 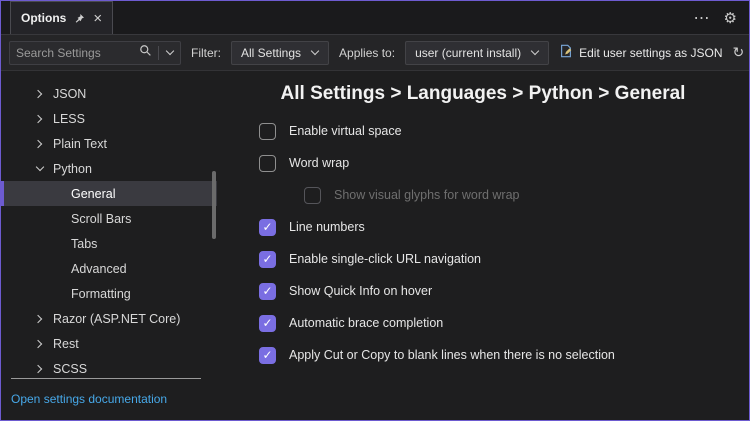 I want to click on tree-item-general: General, so click(x=109, y=193).